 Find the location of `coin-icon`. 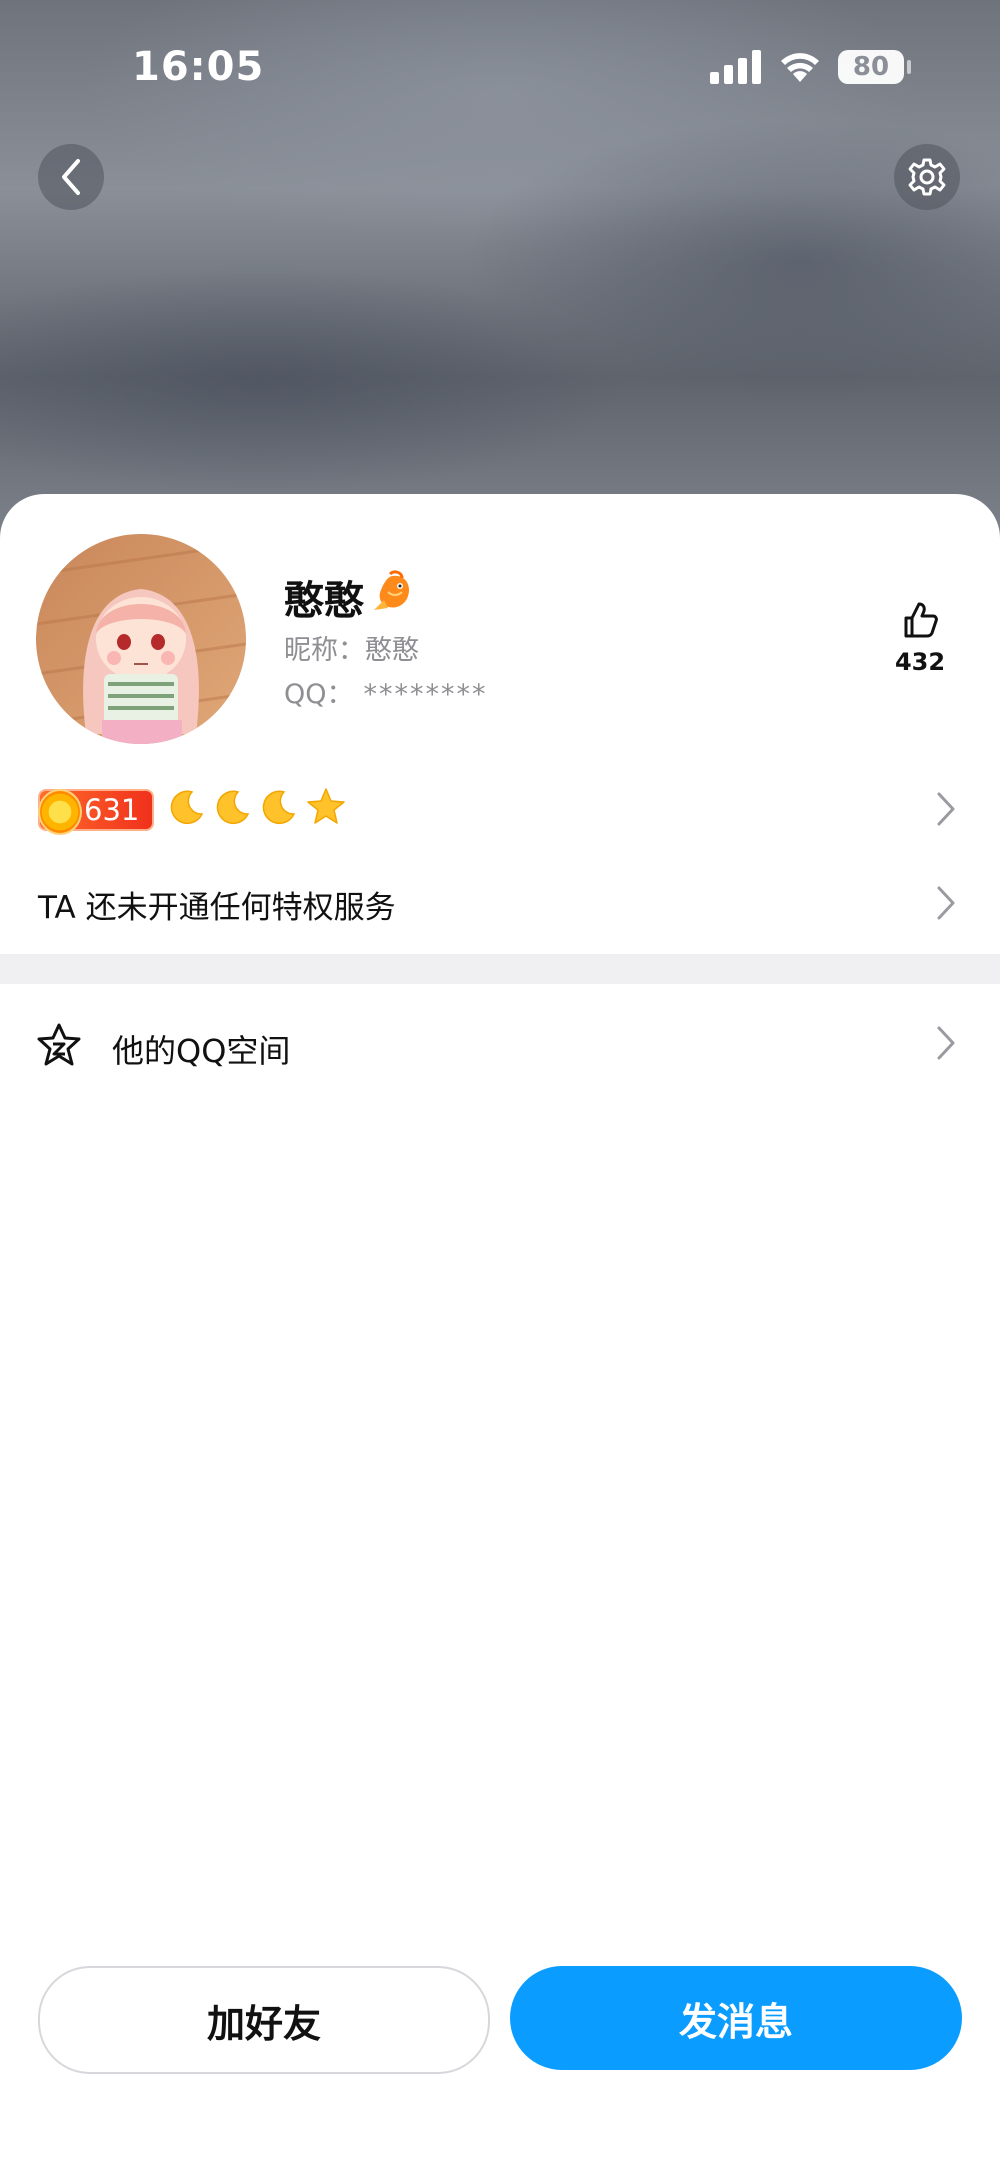

coin-icon is located at coordinates (60, 812).